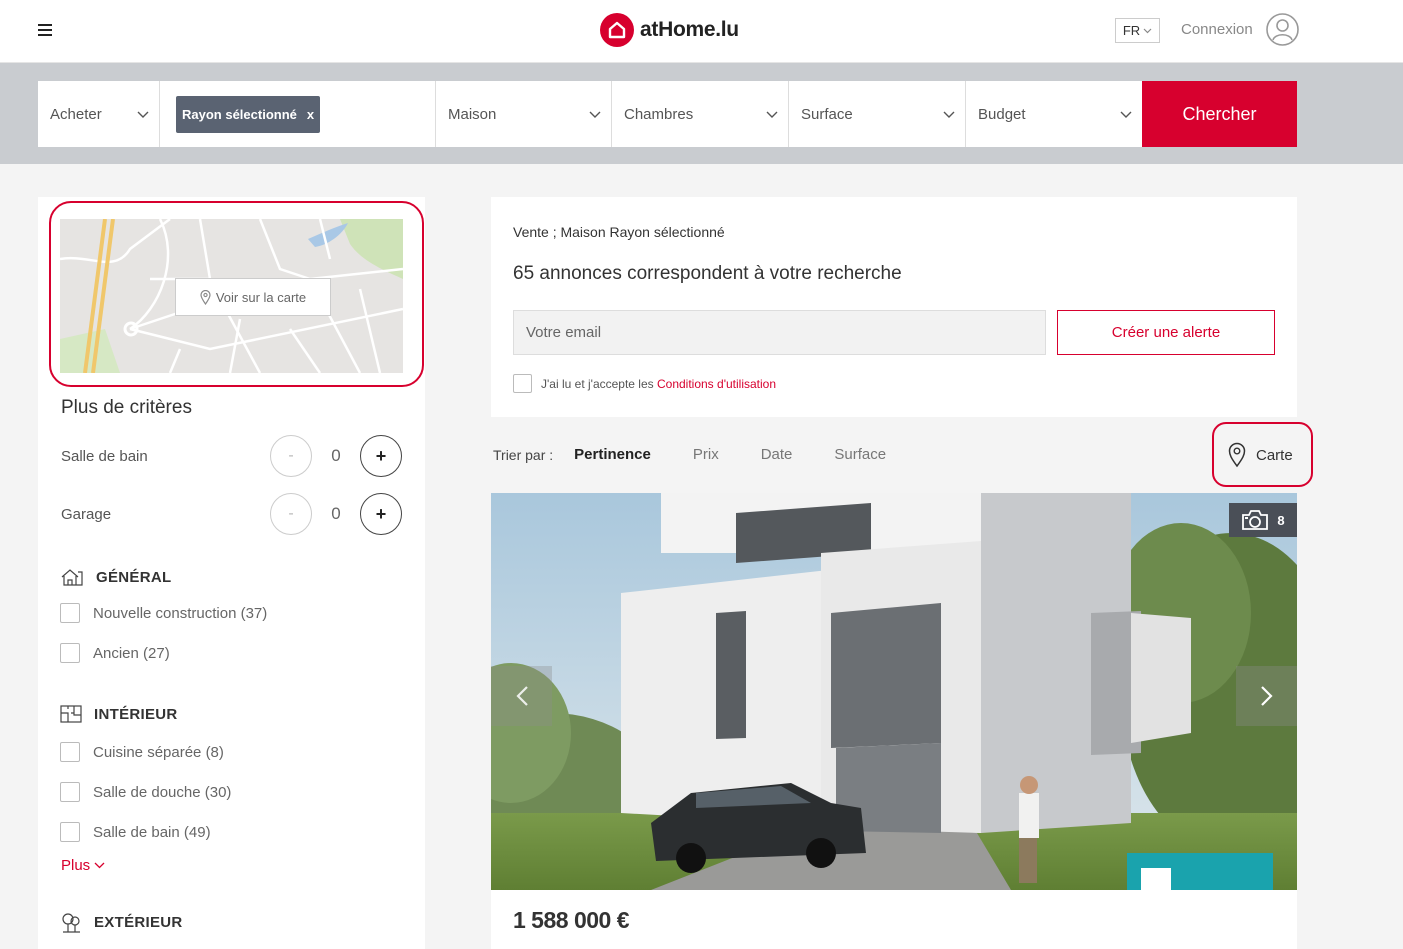 The height and width of the screenshot is (949, 1403). I want to click on radius-chip: Rayon sélectionné x, so click(248, 114).